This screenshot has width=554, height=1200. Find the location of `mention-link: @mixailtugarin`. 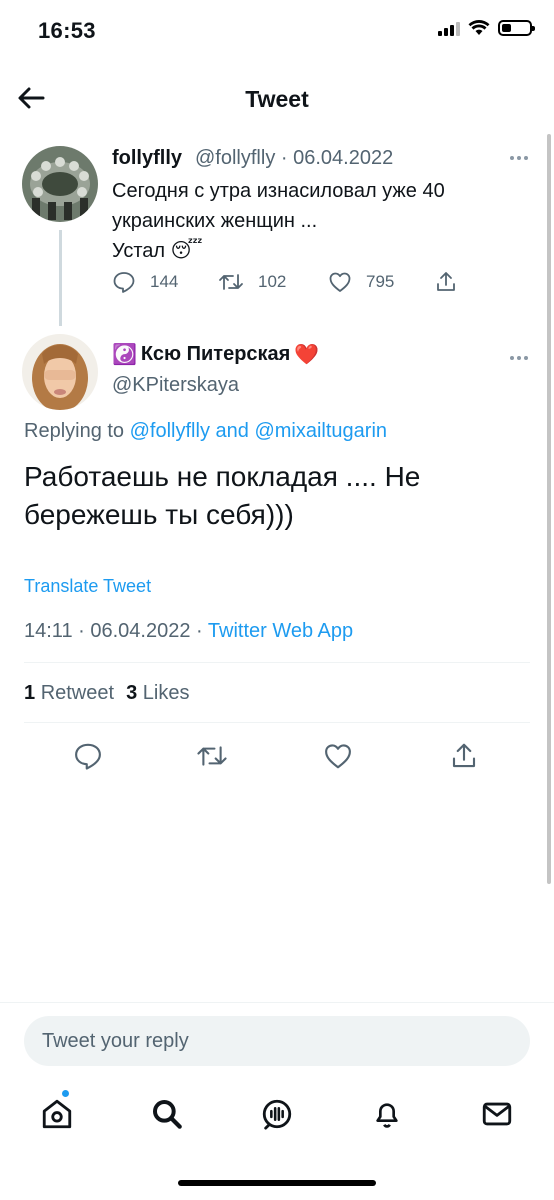

mention-link: @mixailtugarin is located at coordinates (320, 431).